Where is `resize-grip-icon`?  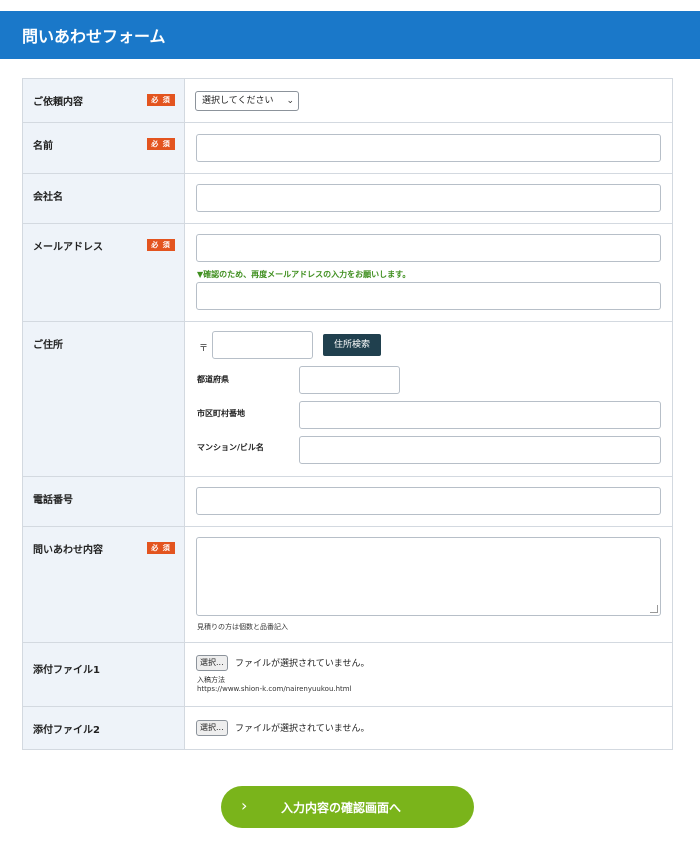
resize-grip-icon is located at coordinates (654, 609).